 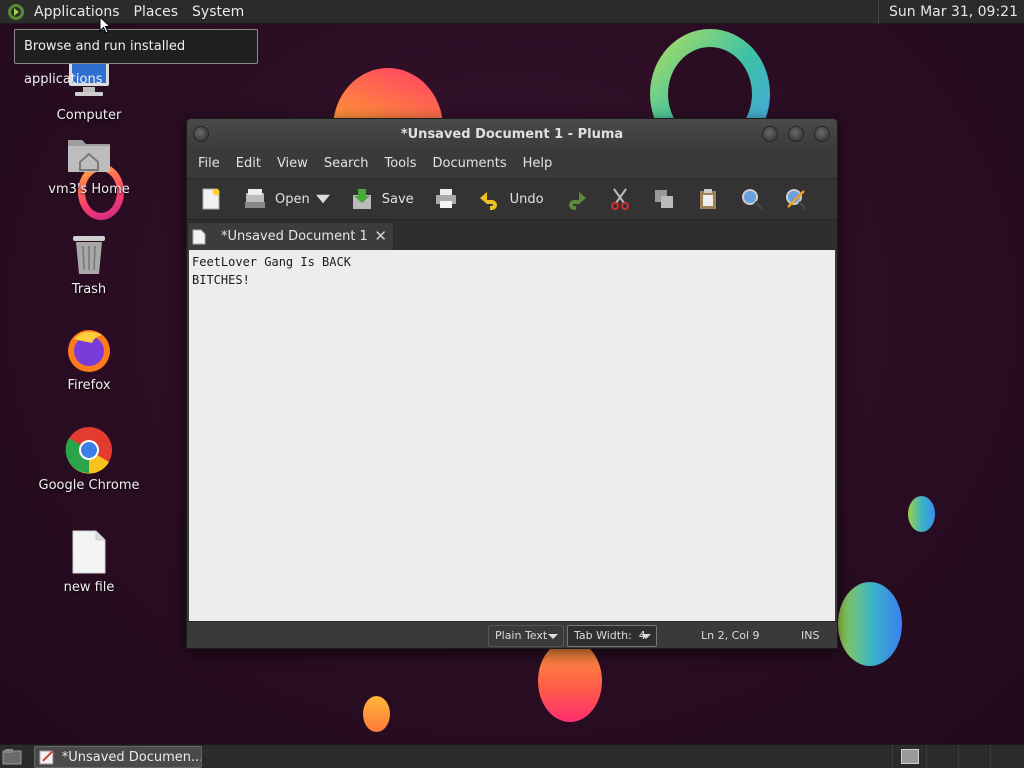 What do you see at coordinates (538, 164) in the screenshot?
I see `menu-help: Help` at bounding box center [538, 164].